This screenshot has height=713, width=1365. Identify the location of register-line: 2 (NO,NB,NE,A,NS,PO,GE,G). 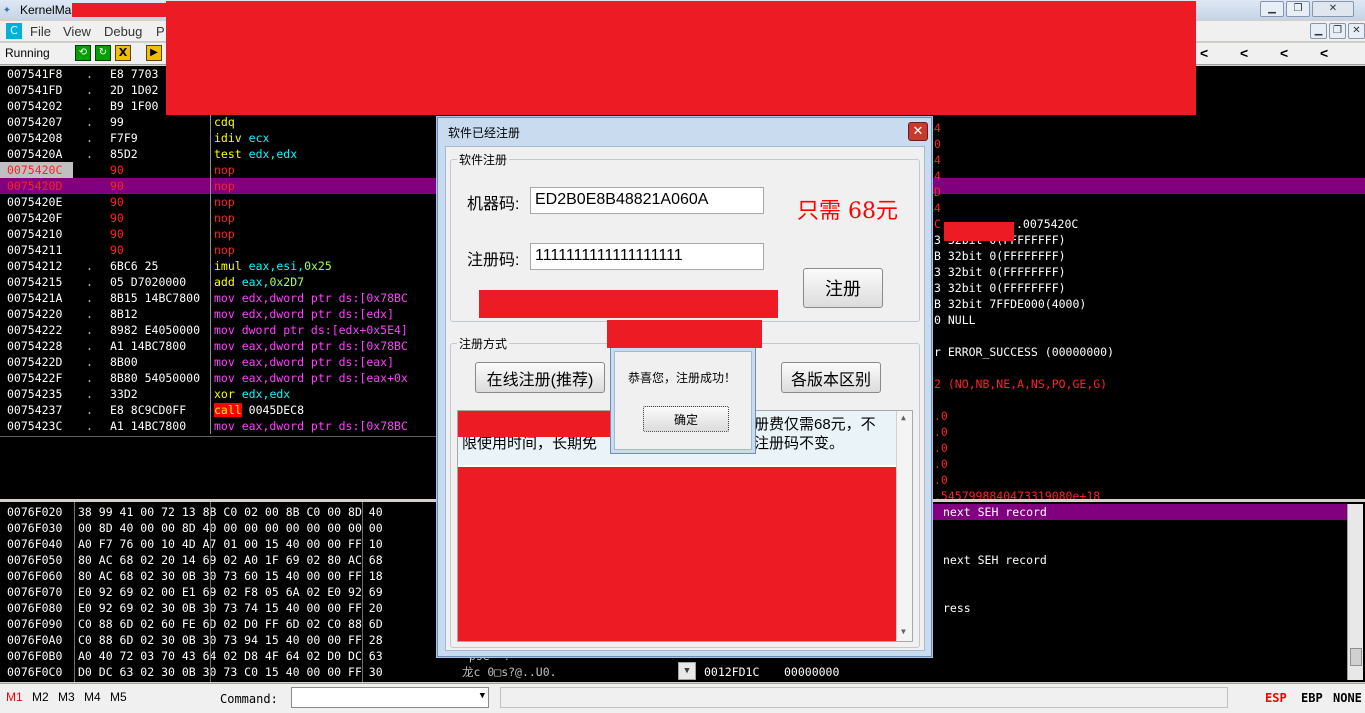
(1020, 384).